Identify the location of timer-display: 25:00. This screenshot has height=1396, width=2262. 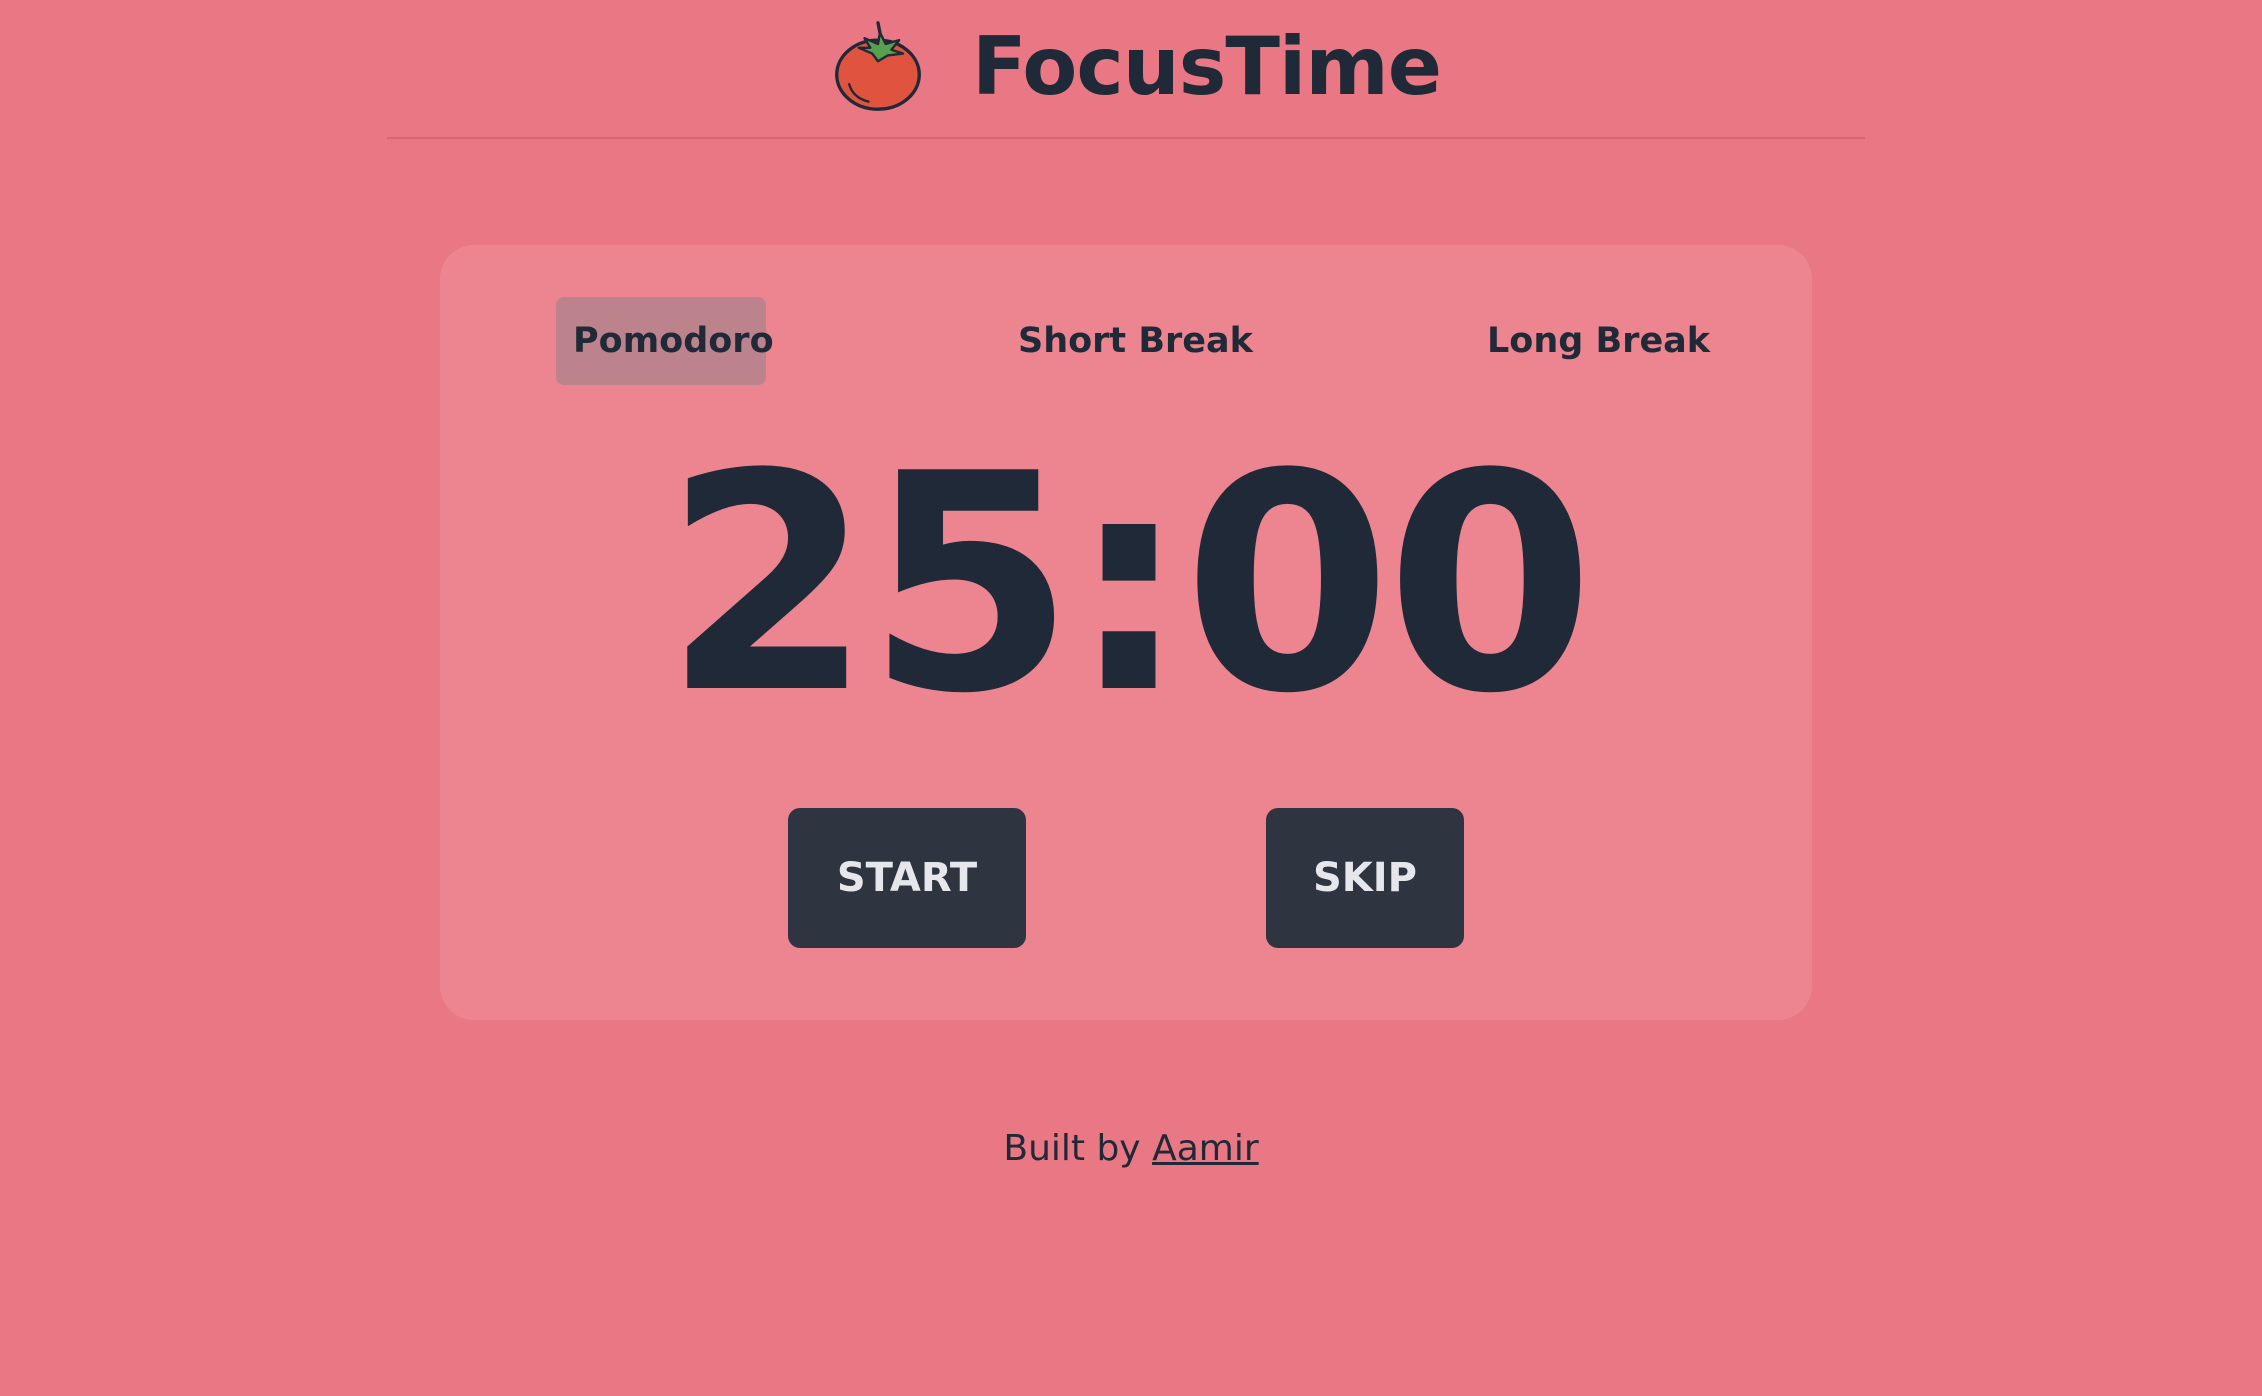
(1129, 584).